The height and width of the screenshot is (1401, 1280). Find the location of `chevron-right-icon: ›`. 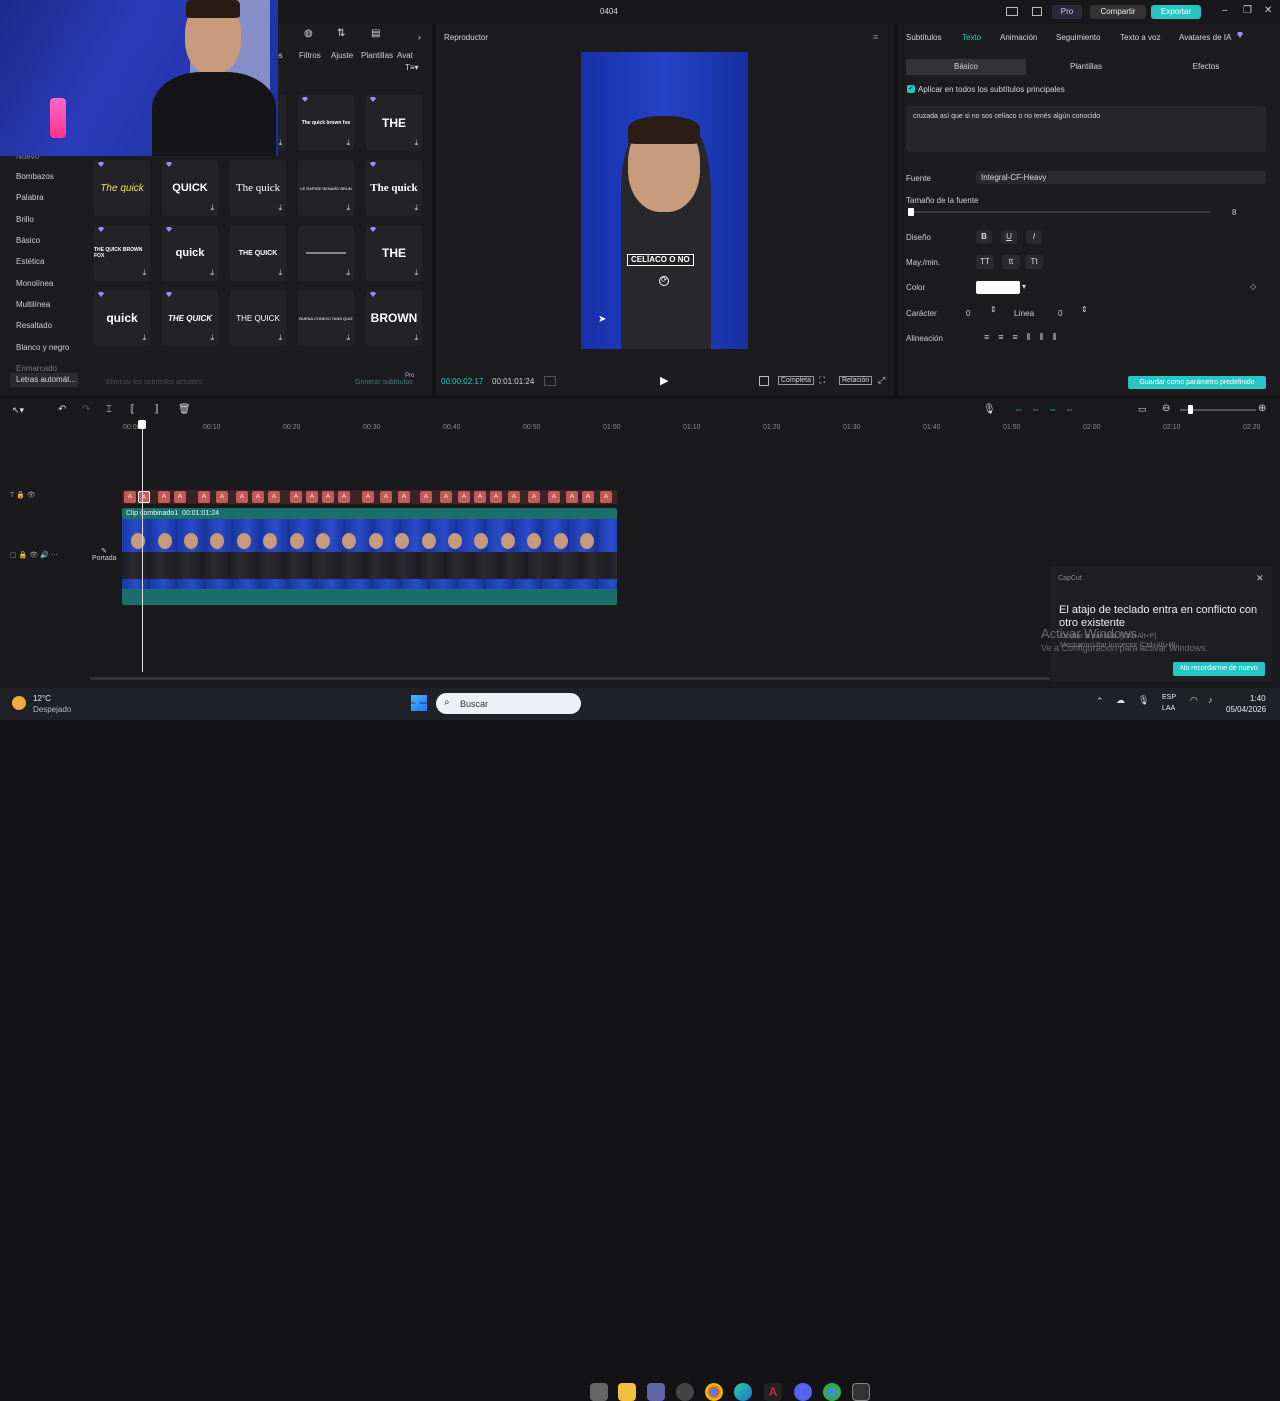

chevron-right-icon: › is located at coordinates (419, 37).